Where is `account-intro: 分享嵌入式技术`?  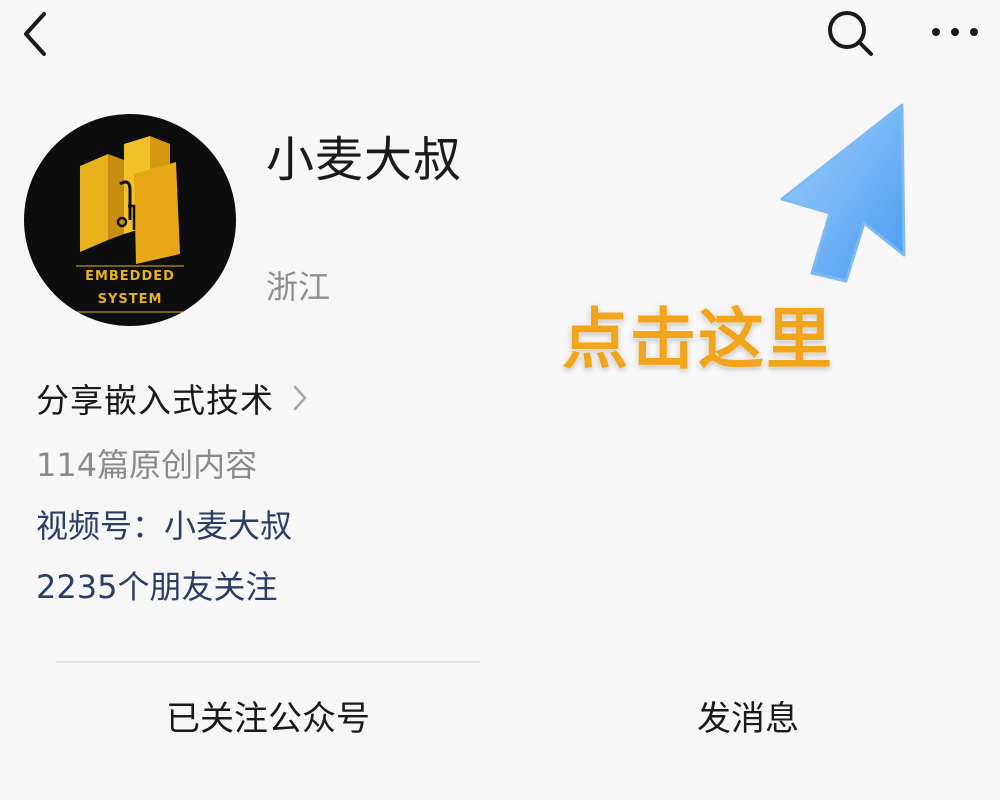 account-intro: 分享嵌入式技术 is located at coordinates (155, 400).